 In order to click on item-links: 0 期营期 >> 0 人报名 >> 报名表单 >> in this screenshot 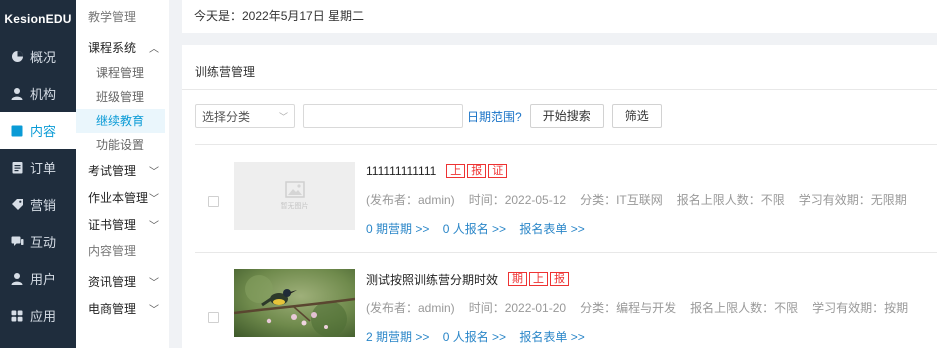, I will do `click(651, 228)`.